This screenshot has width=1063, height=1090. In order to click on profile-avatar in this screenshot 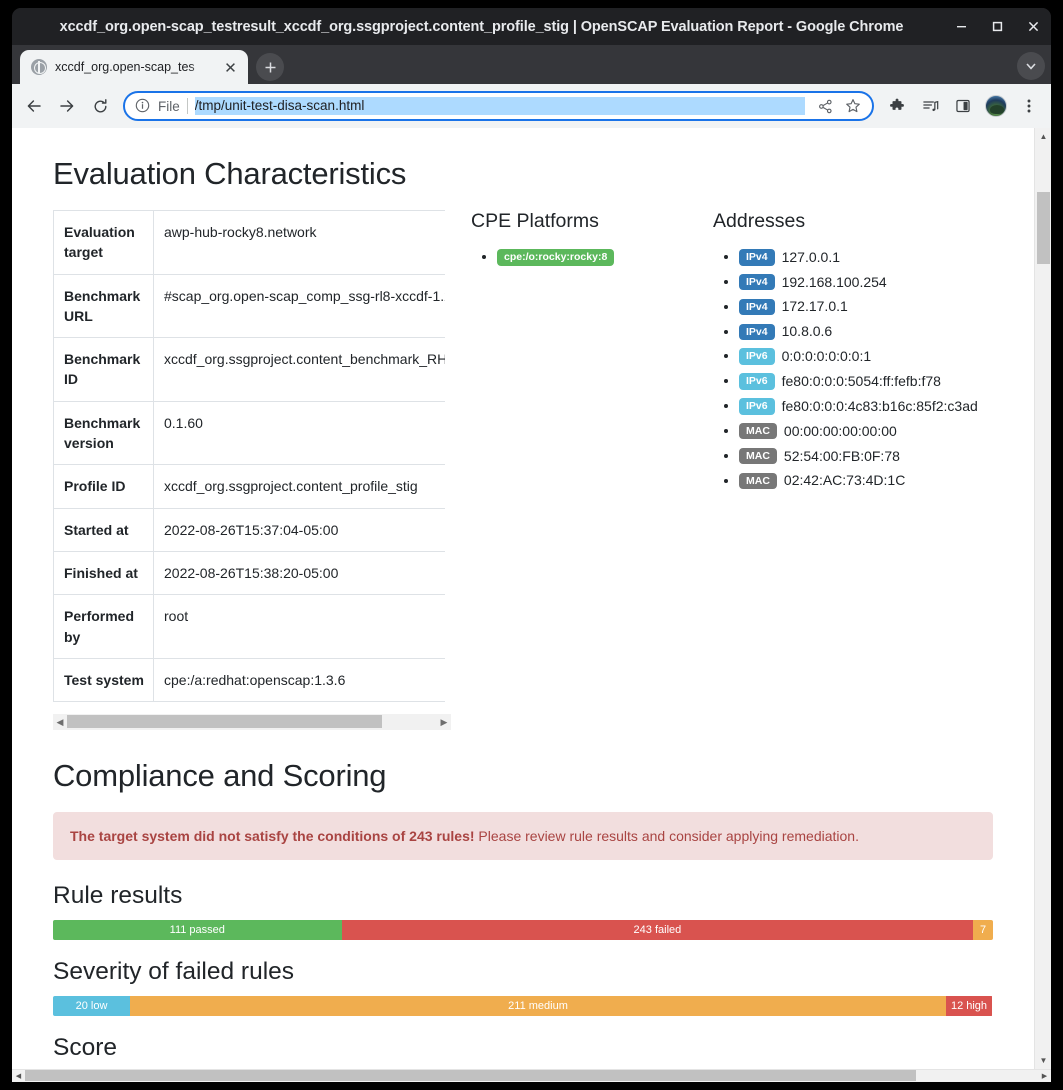, I will do `click(996, 106)`.